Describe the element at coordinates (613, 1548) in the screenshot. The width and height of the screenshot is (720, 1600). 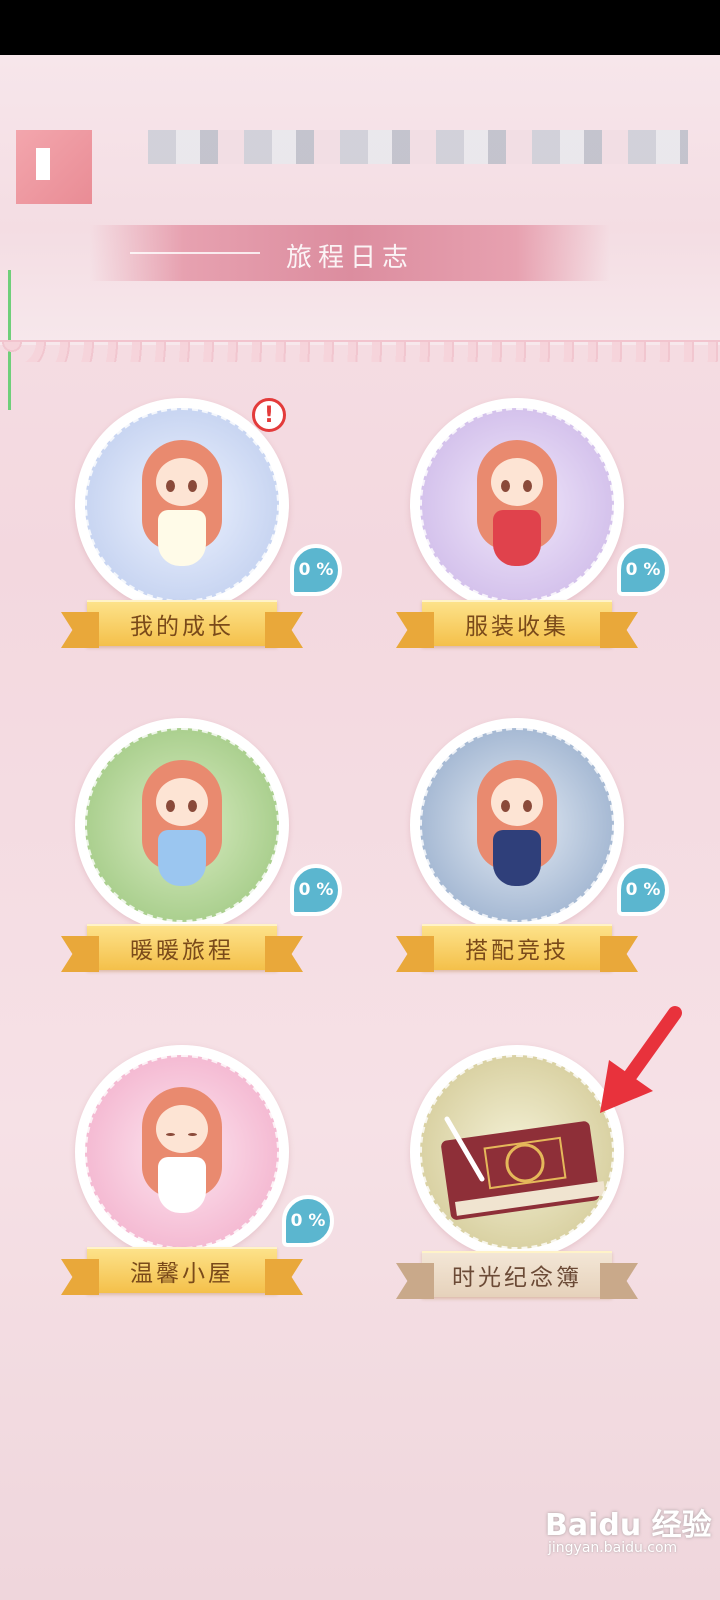
I see `watermark-url: jingyan.baidu.com` at that location.